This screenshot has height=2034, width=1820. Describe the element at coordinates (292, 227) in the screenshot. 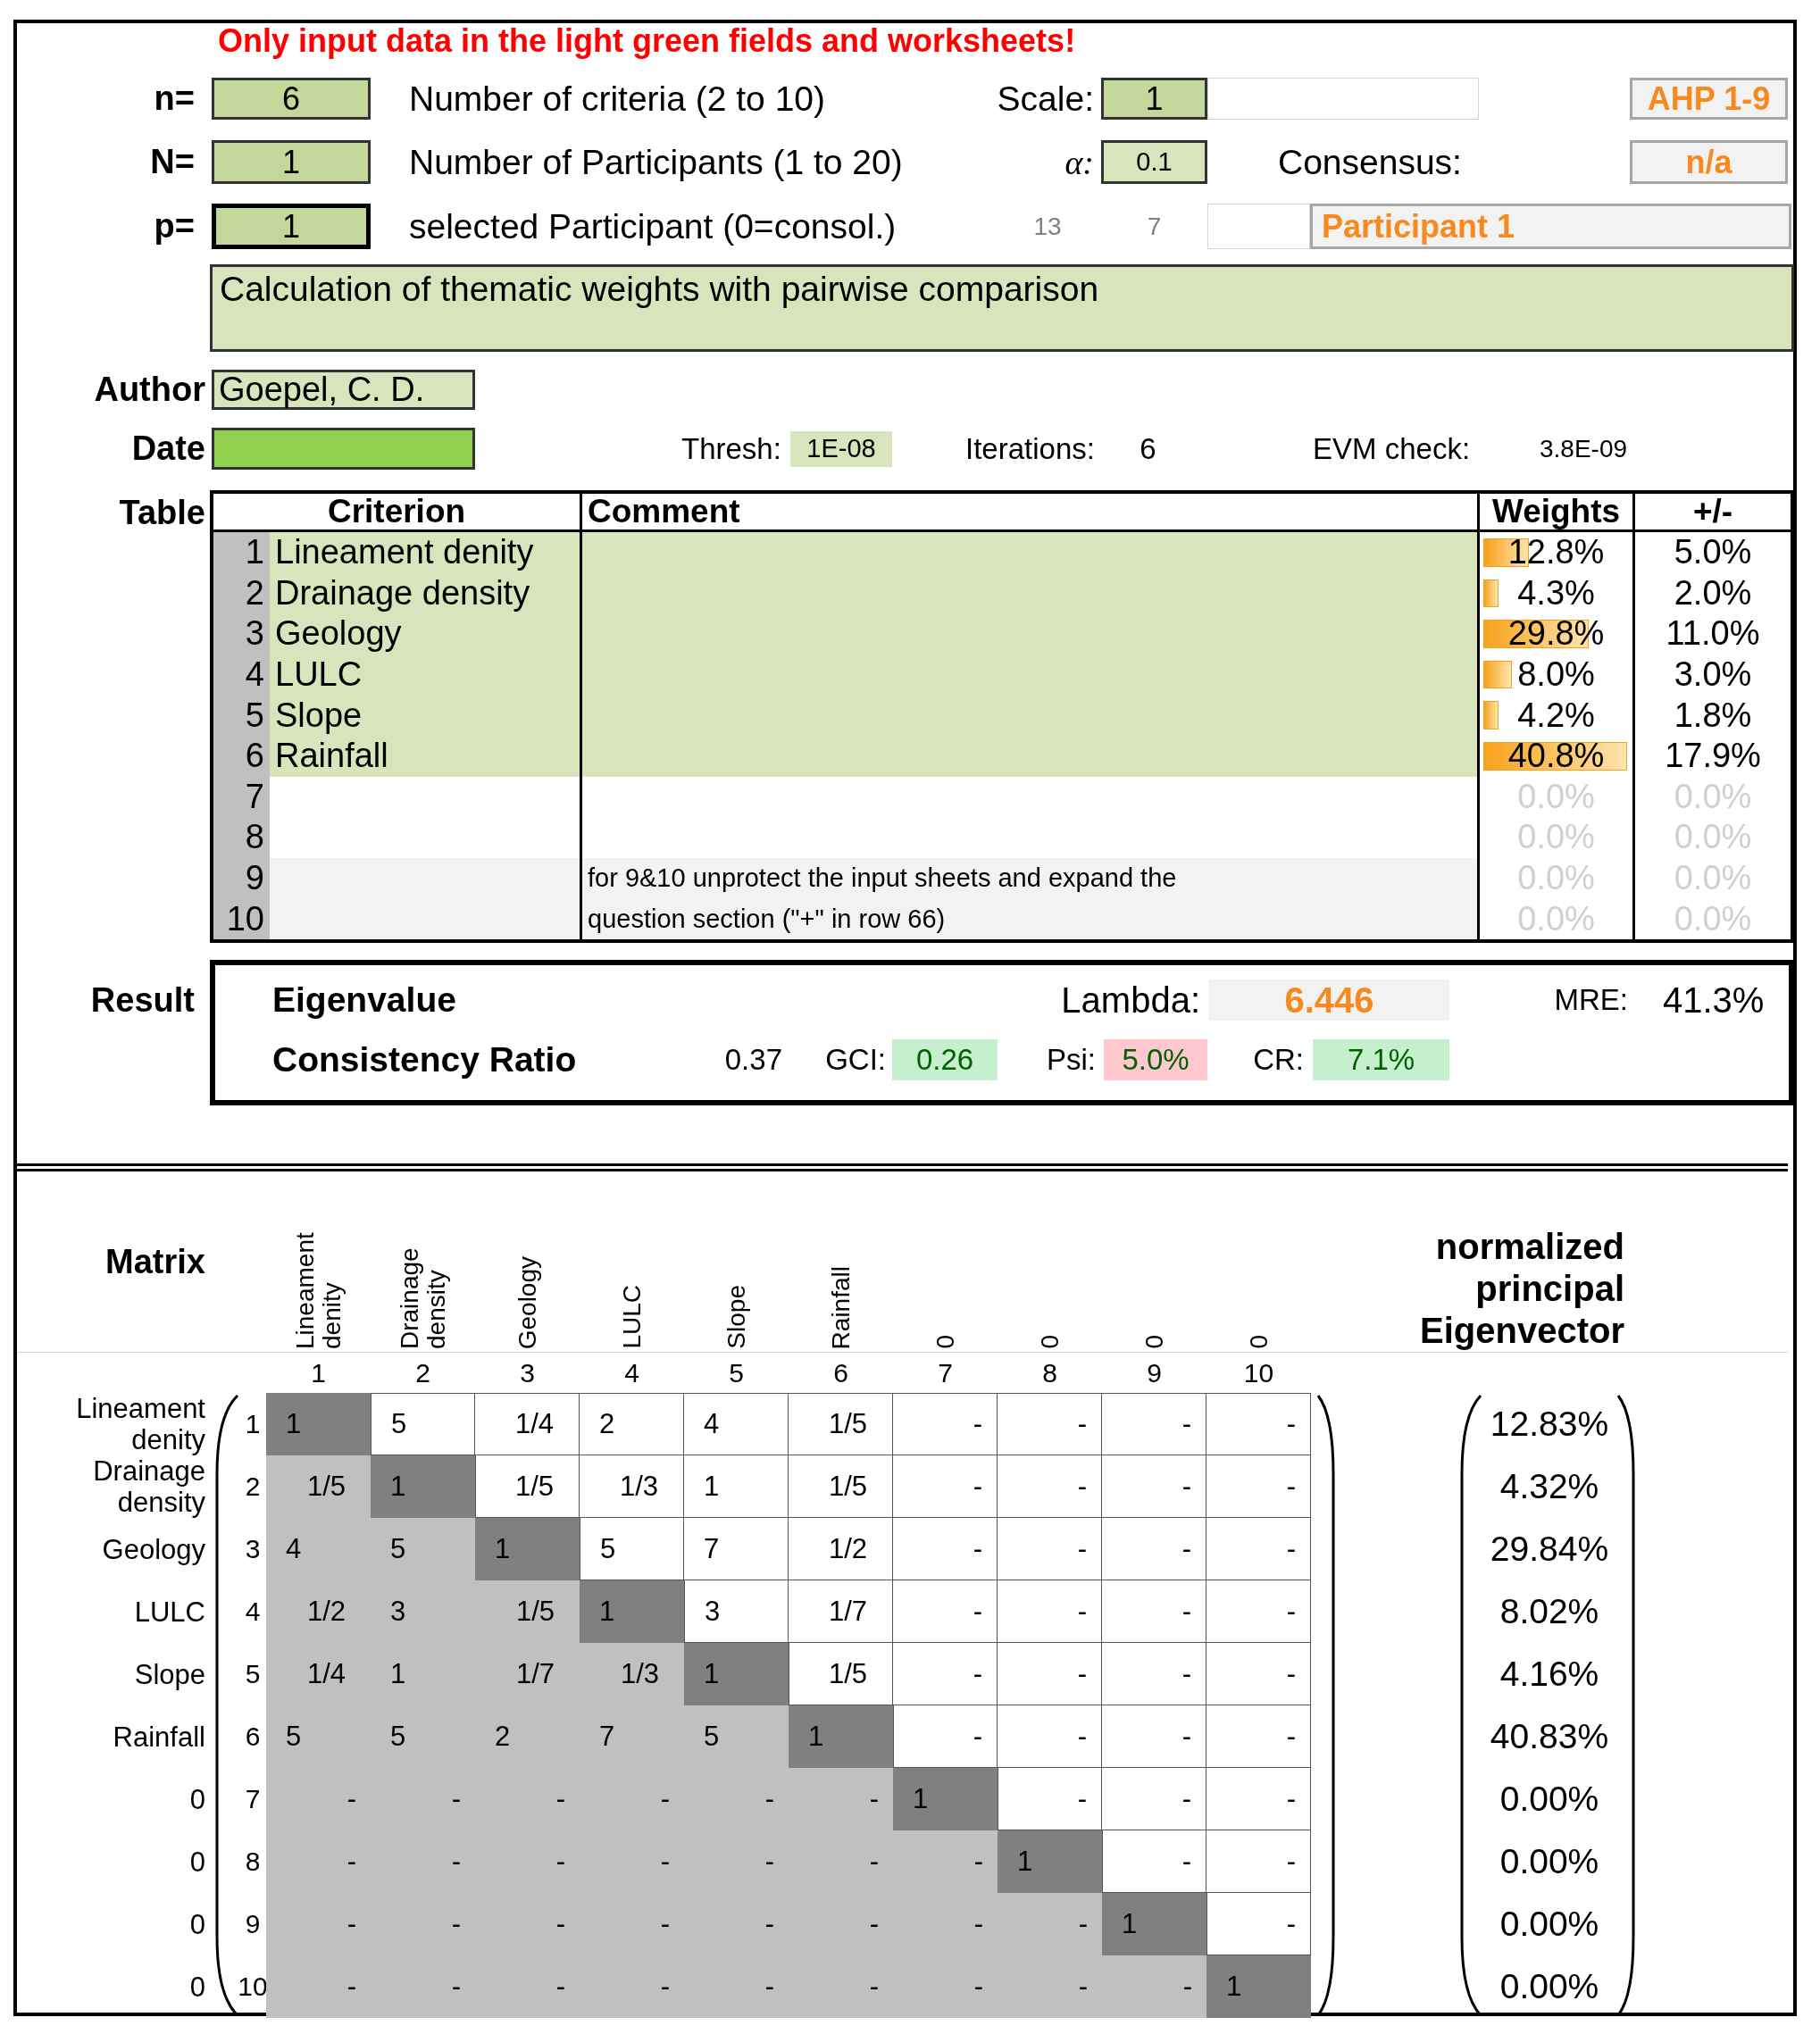

I see `participant-field: 1` at that location.